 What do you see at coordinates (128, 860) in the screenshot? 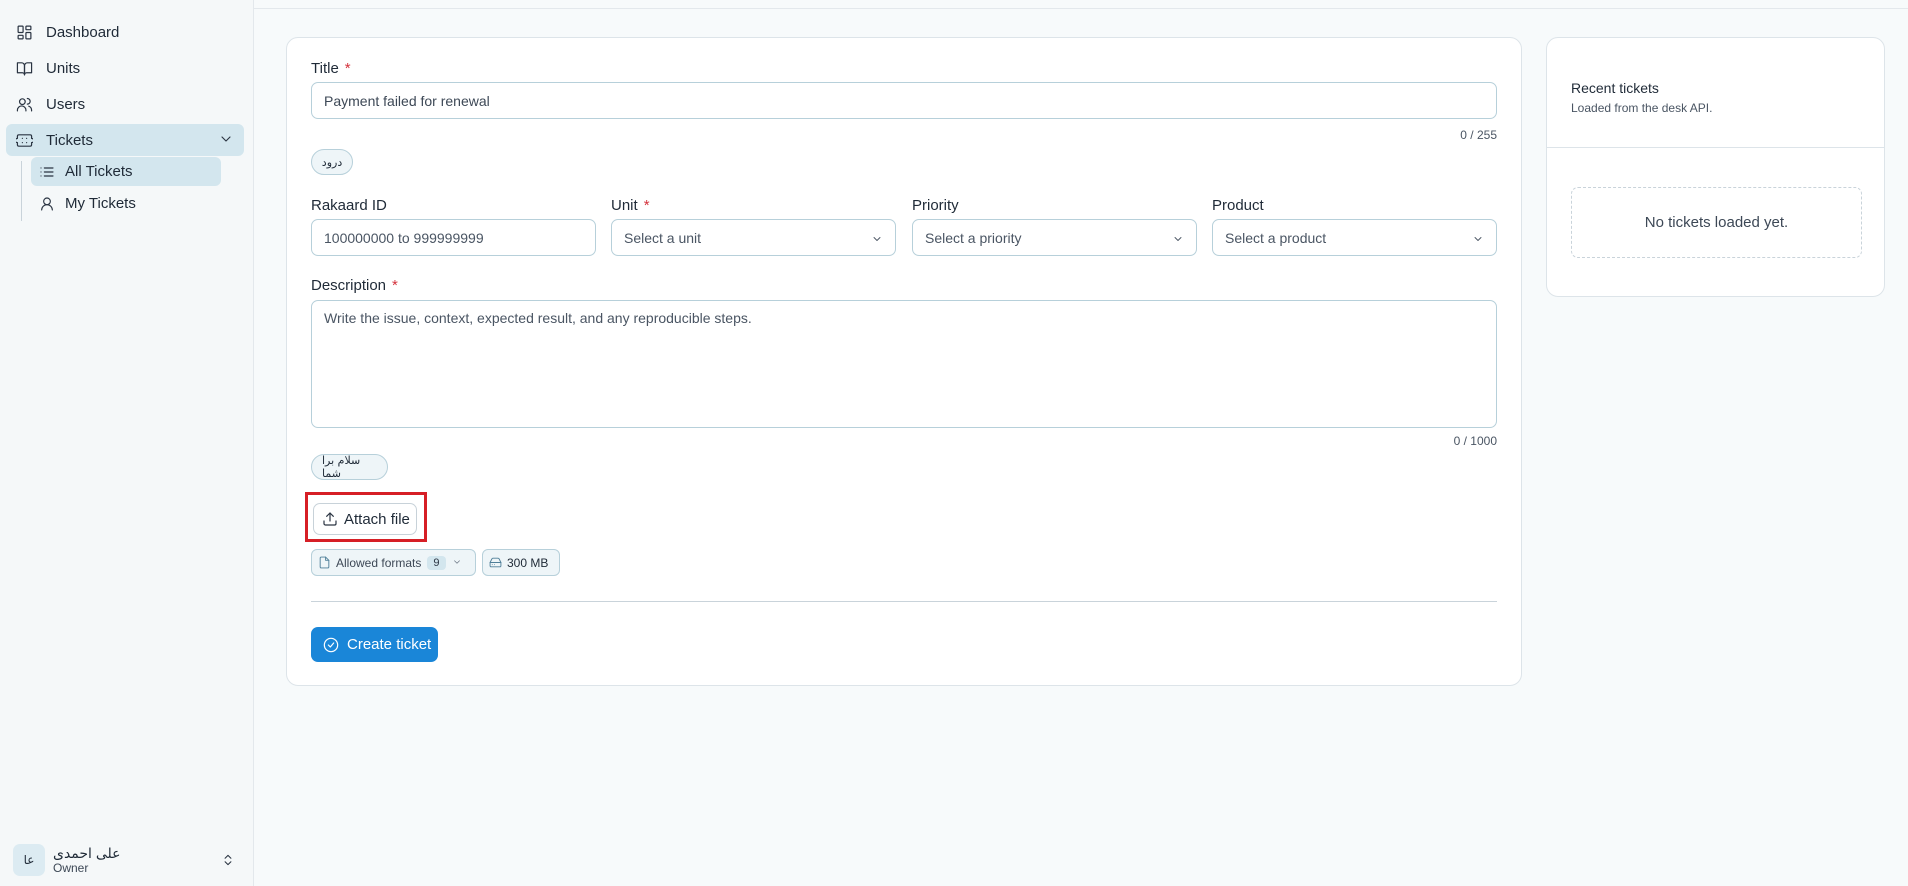
I see `user-menu: عا علی احمدی Owner` at bounding box center [128, 860].